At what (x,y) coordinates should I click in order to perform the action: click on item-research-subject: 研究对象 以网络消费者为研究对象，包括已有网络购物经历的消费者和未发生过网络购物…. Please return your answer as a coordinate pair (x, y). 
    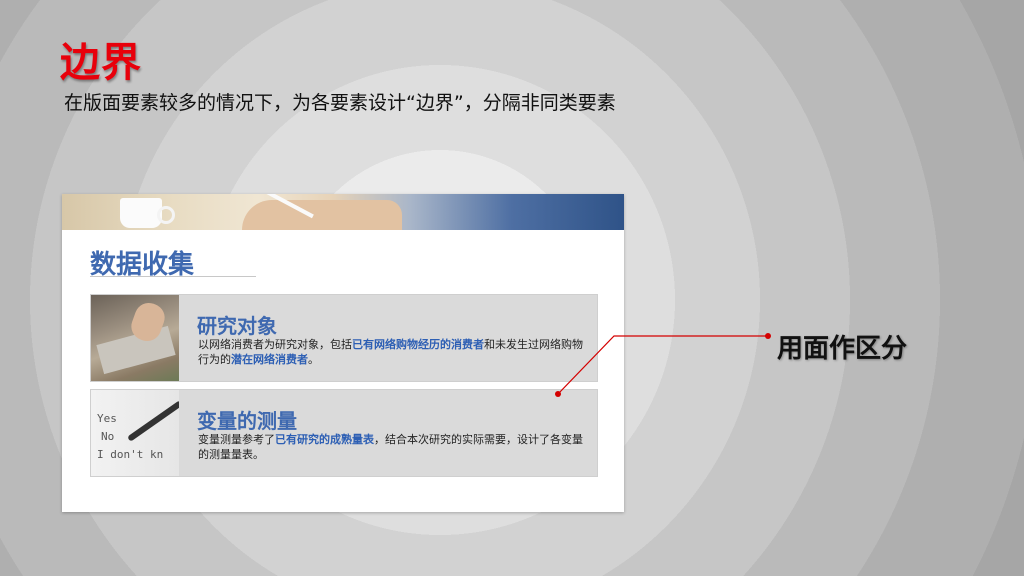
    Looking at the image, I should click on (344, 338).